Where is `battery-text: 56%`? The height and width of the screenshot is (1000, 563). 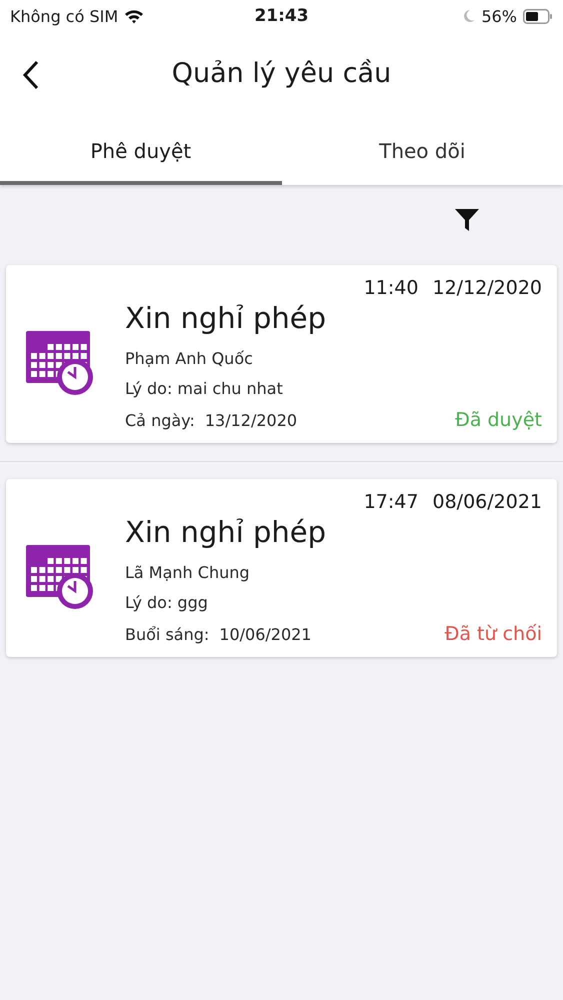 battery-text: 56% is located at coordinates (499, 16).